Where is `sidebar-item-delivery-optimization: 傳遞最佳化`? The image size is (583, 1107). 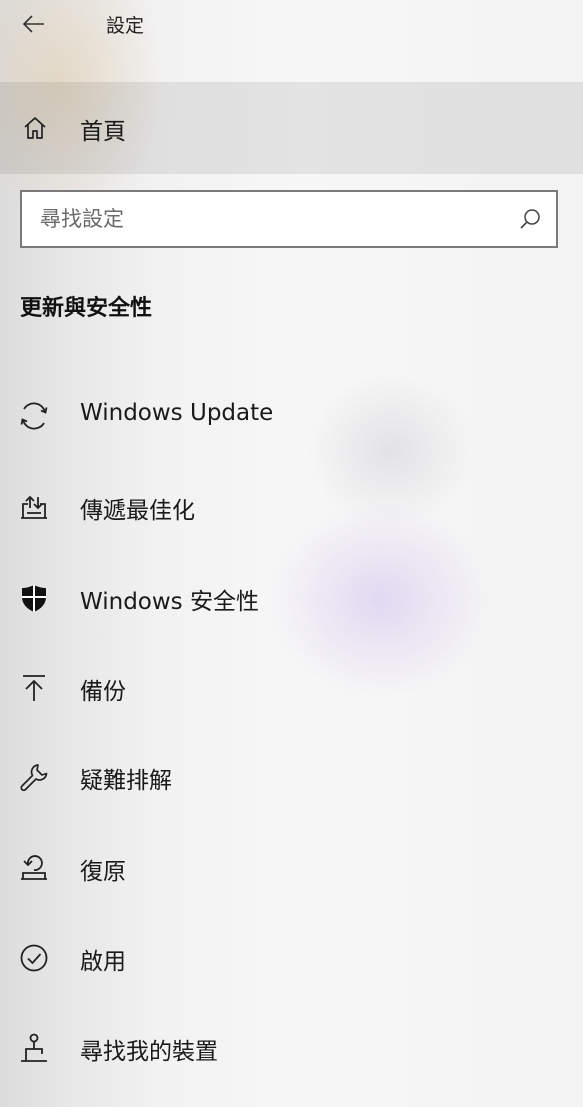 sidebar-item-delivery-optimization: 傳遞最佳化 is located at coordinates (291, 507).